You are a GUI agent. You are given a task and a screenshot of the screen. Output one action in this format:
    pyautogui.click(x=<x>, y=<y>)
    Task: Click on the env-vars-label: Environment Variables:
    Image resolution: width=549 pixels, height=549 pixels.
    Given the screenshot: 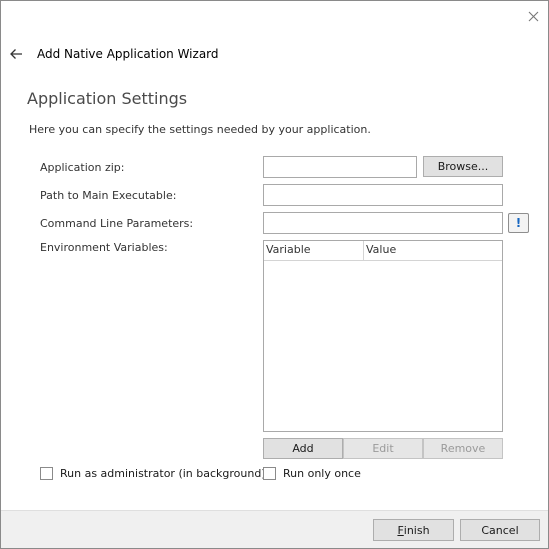 What is the action you would take?
    pyautogui.click(x=104, y=247)
    